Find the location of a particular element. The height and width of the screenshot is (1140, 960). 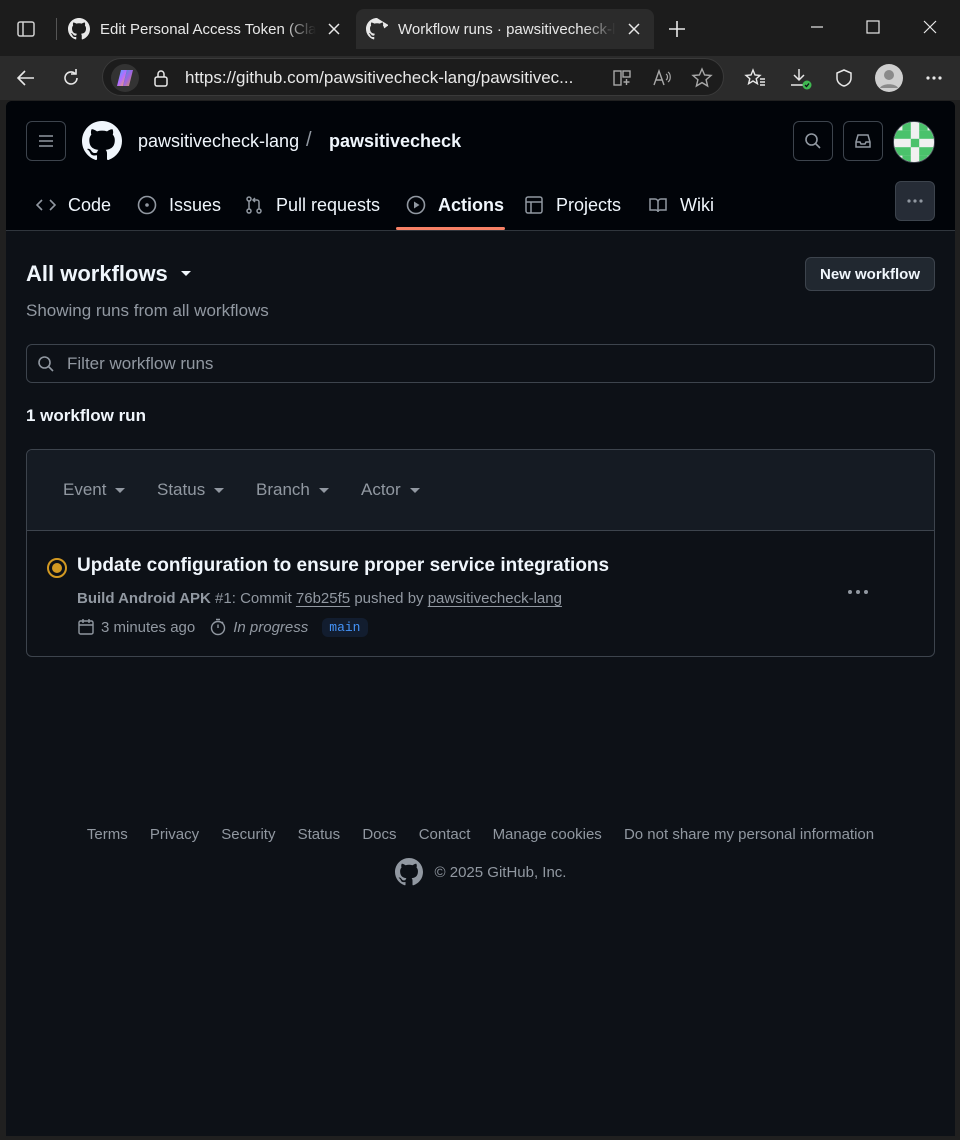

page-subtitle: Showing runs from all workflows is located at coordinates (147, 310).